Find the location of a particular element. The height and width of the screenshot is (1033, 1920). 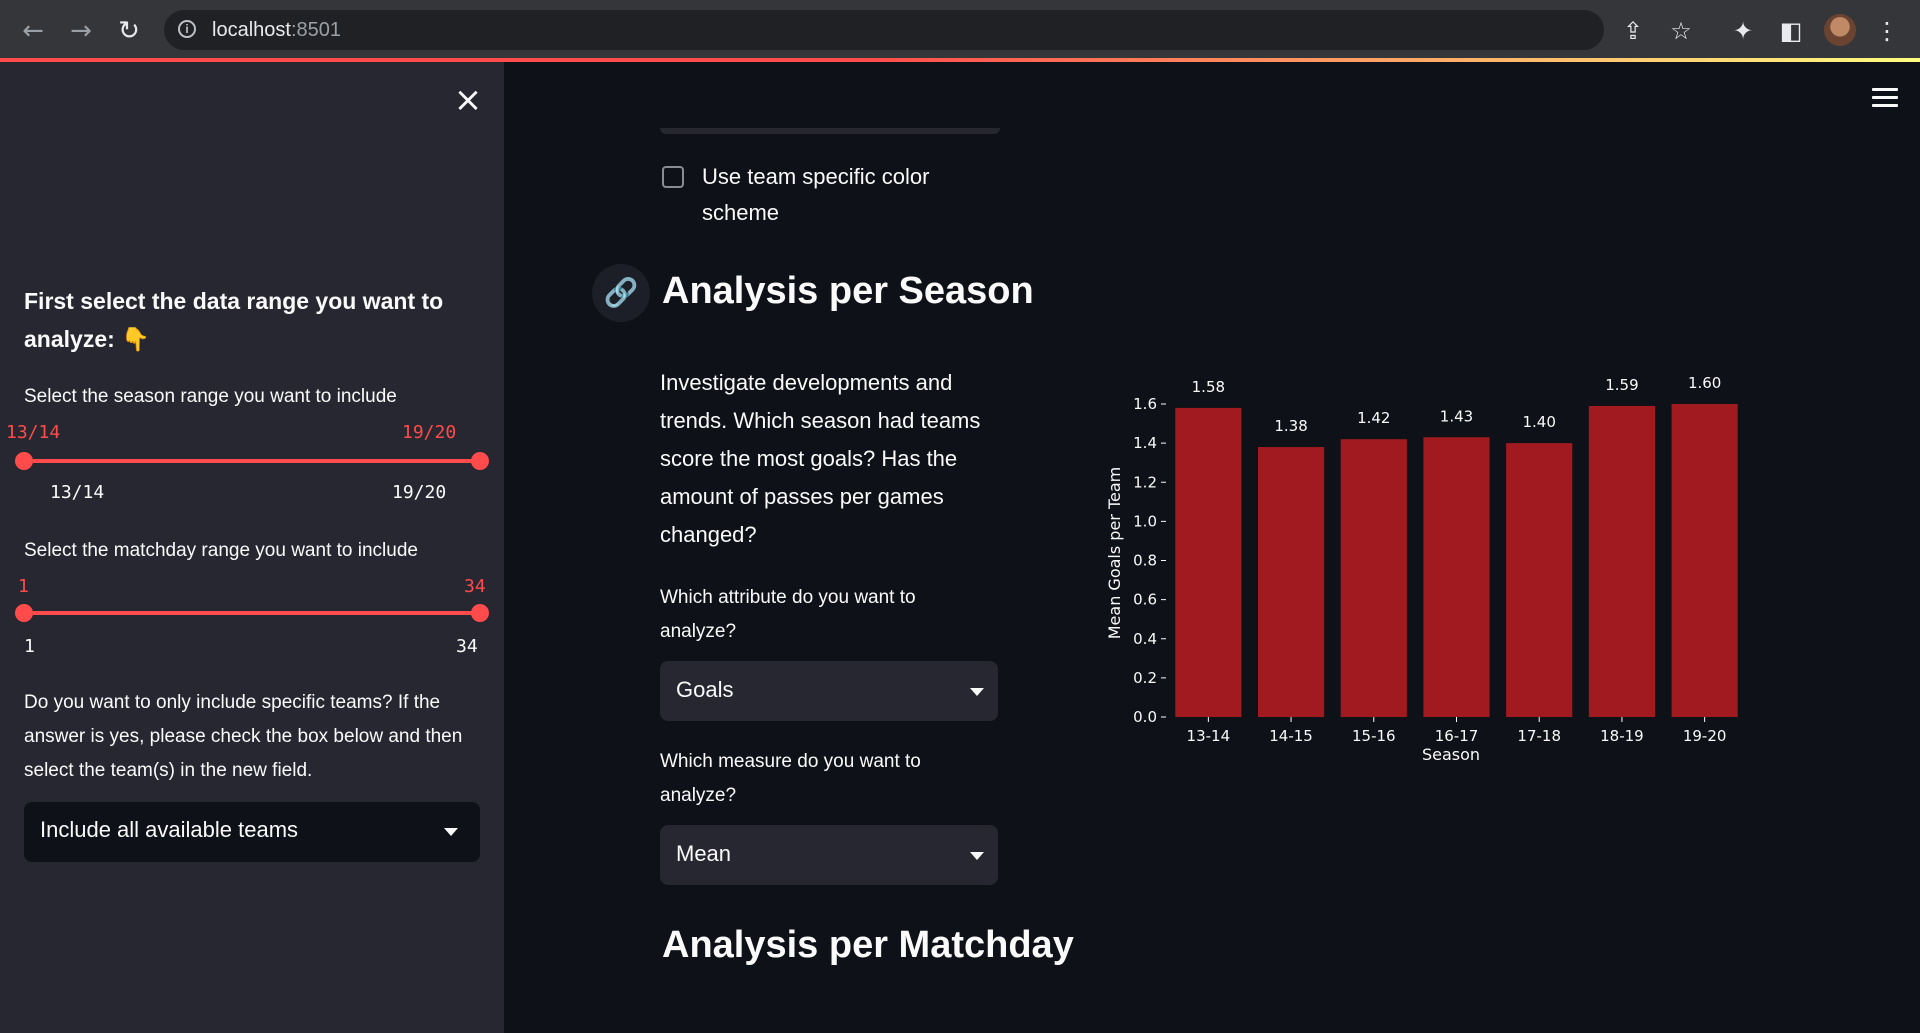

bar-value-label: 1.60 is located at coordinates (1704, 383).